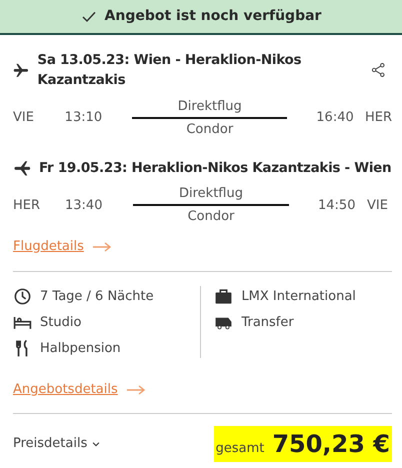 The image size is (402, 468). I want to click on suitcase-icon, so click(224, 296).